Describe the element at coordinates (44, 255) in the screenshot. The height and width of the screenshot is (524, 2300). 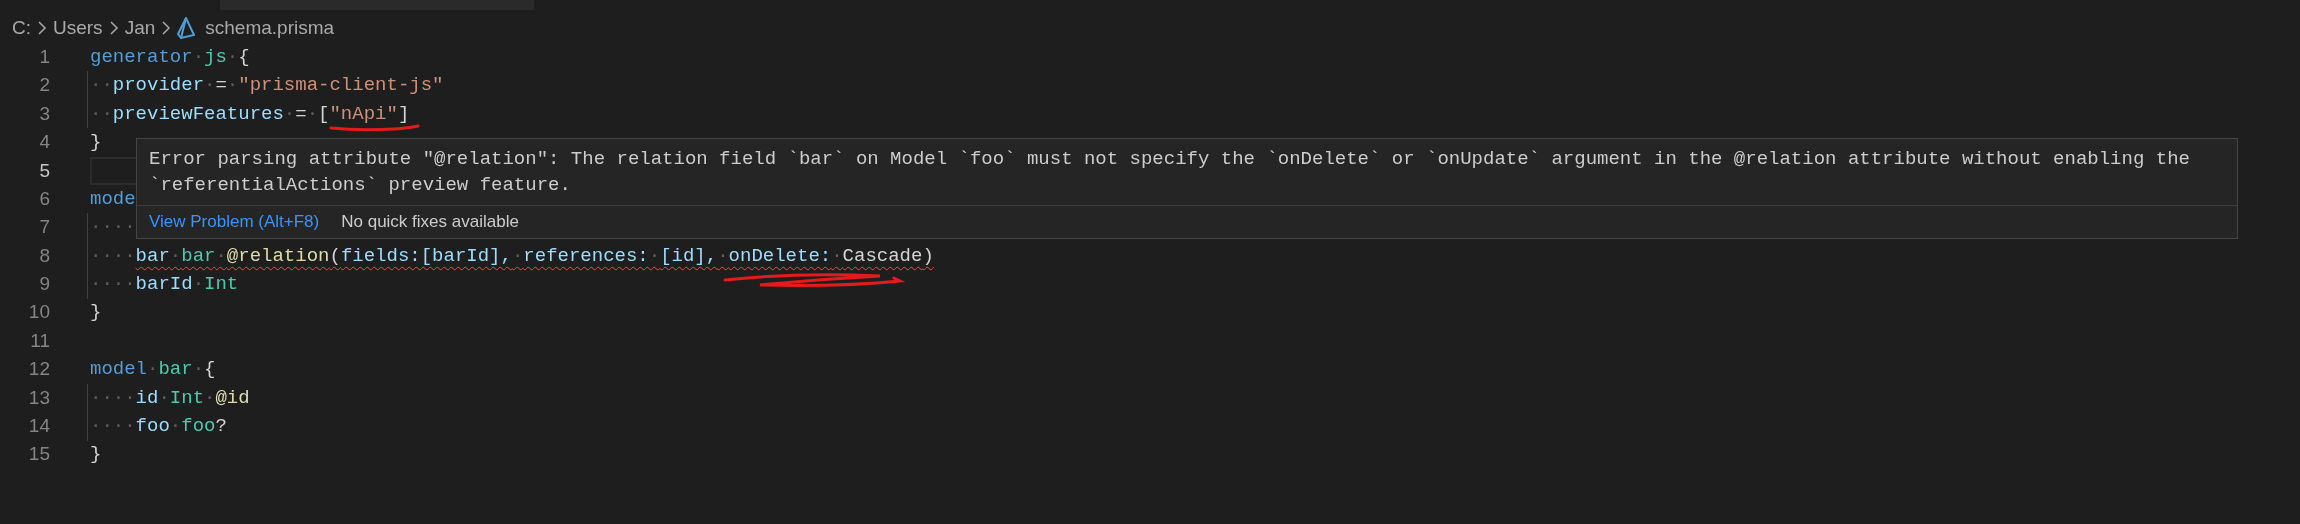
I see `line-number: 8` at that location.